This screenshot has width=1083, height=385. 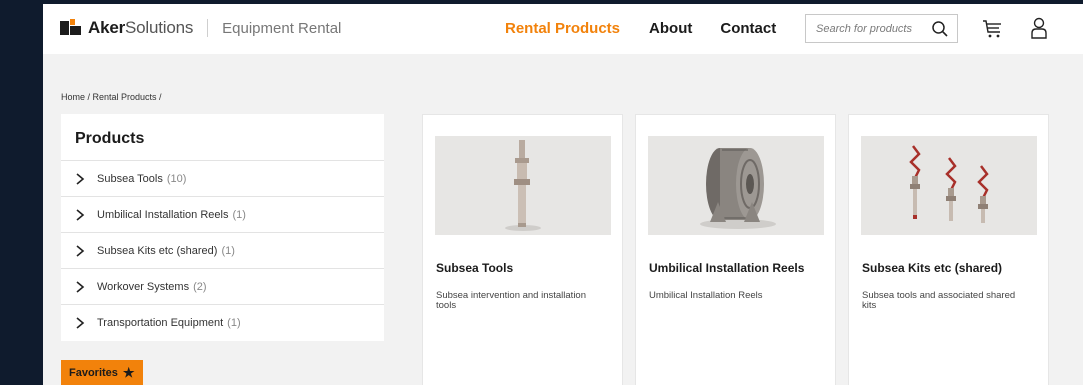 What do you see at coordinates (670, 28) in the screenshot?
I see `nav-about: About` at bounding box center [670, 28].